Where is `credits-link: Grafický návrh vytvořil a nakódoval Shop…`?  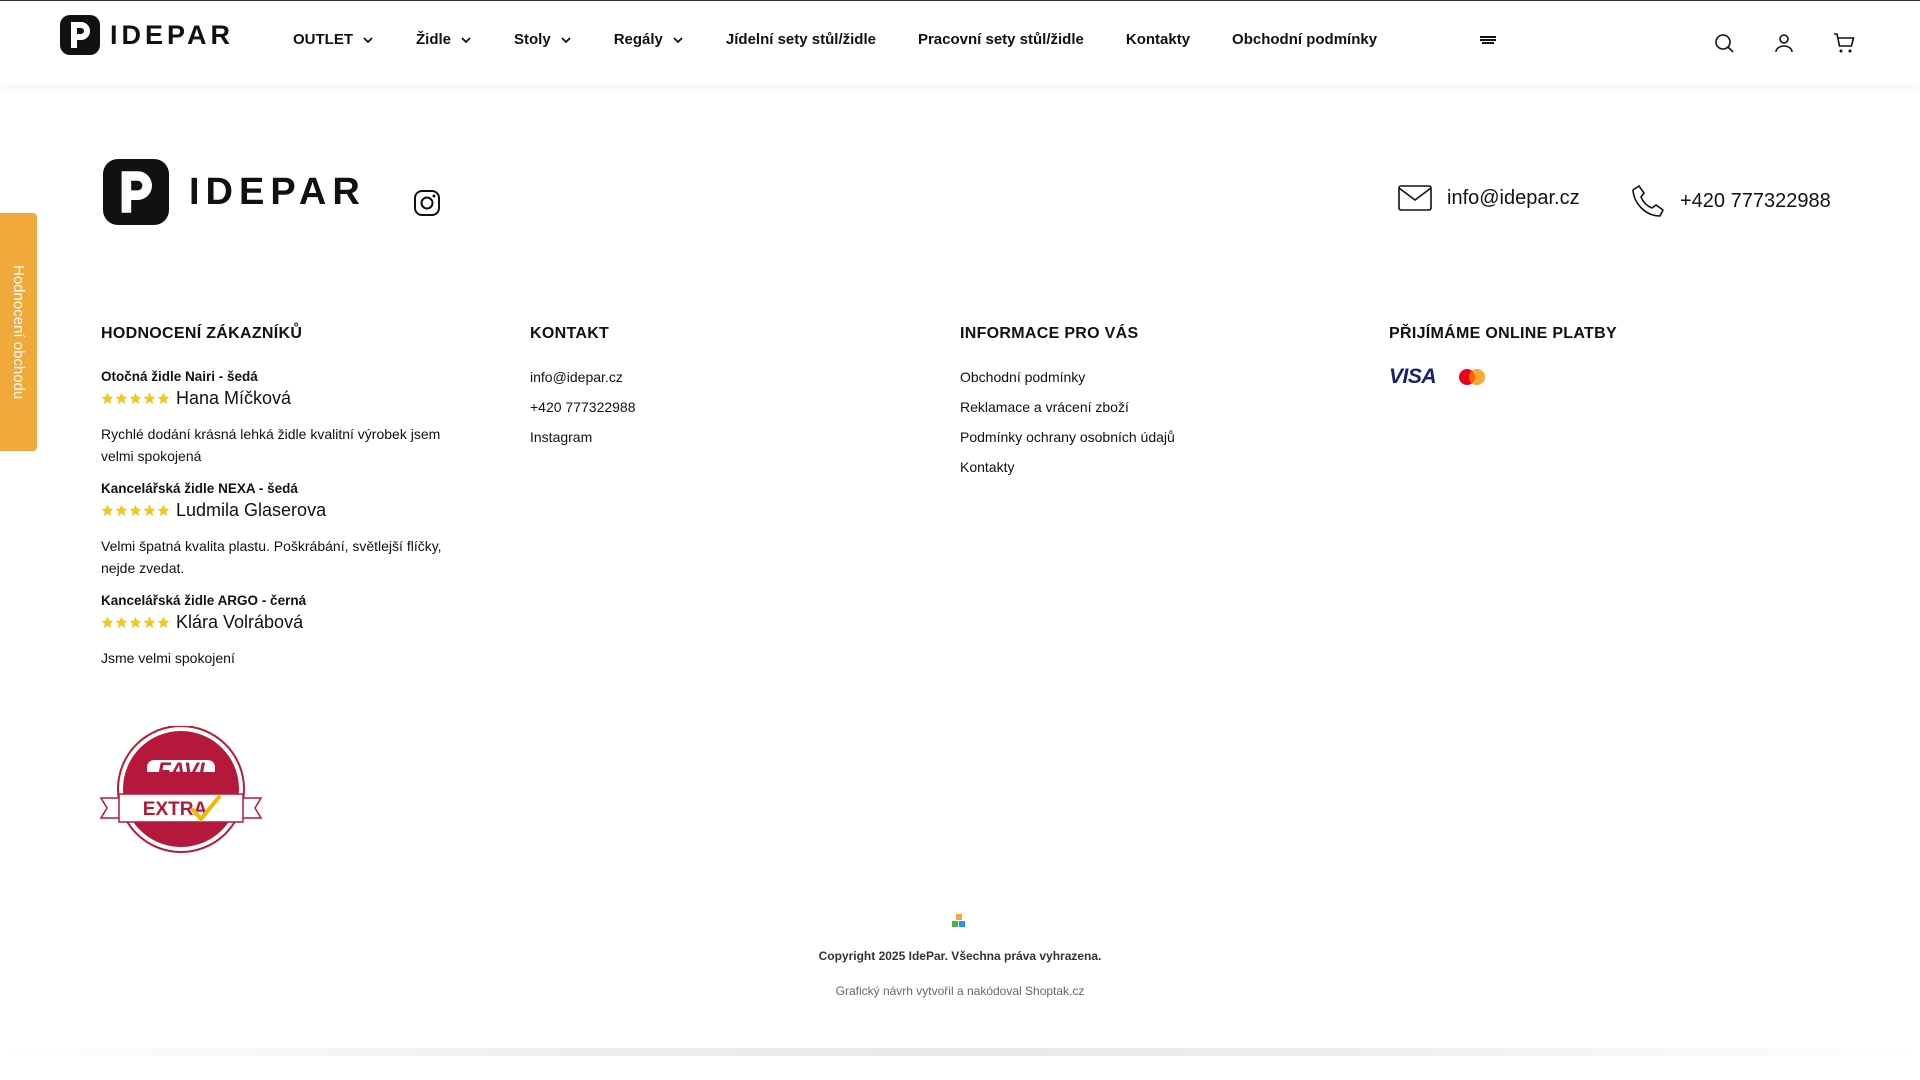 credits-link: Grafický návrh vytvořil a nakódoval Shop… is located at coordinates (960, 991).